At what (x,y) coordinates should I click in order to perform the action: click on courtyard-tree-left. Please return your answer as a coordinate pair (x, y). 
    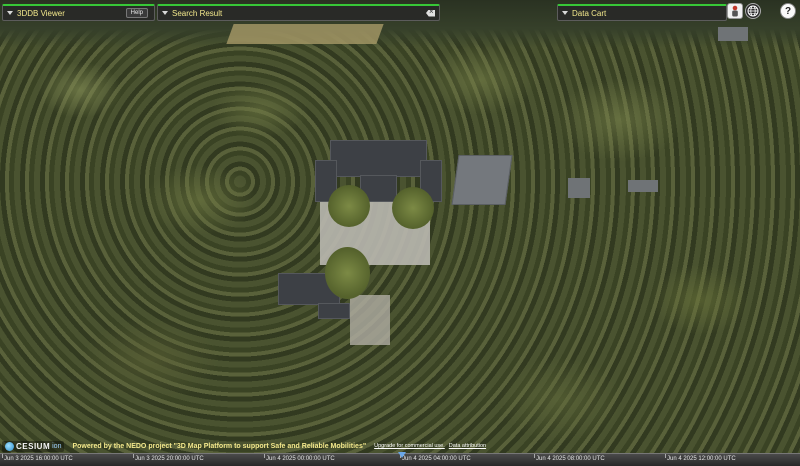
    Looking at the image, I should click on (349, 206).